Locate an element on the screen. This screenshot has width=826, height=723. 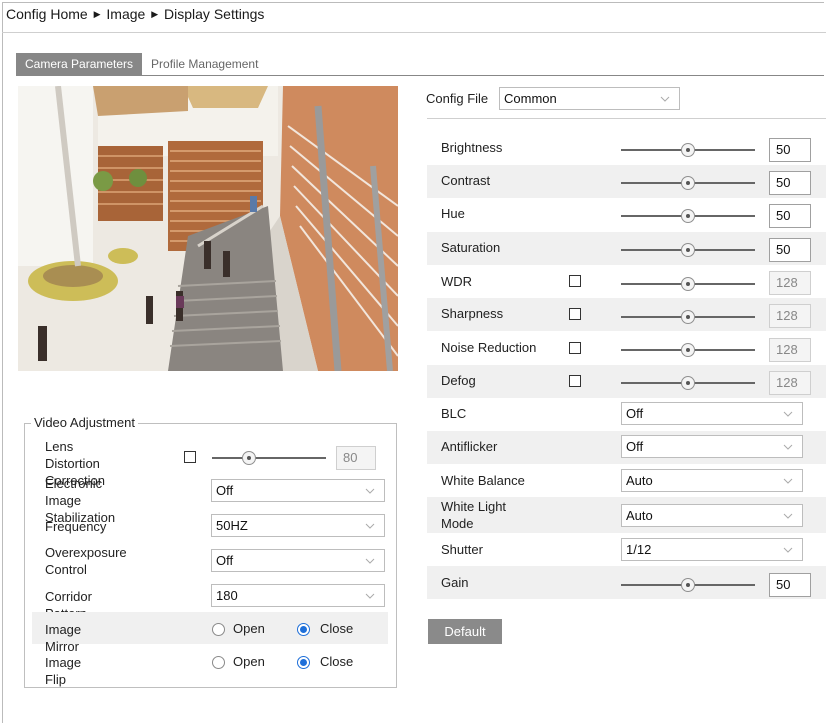
sharpness-checkbox is located at coordinates (575, 314).